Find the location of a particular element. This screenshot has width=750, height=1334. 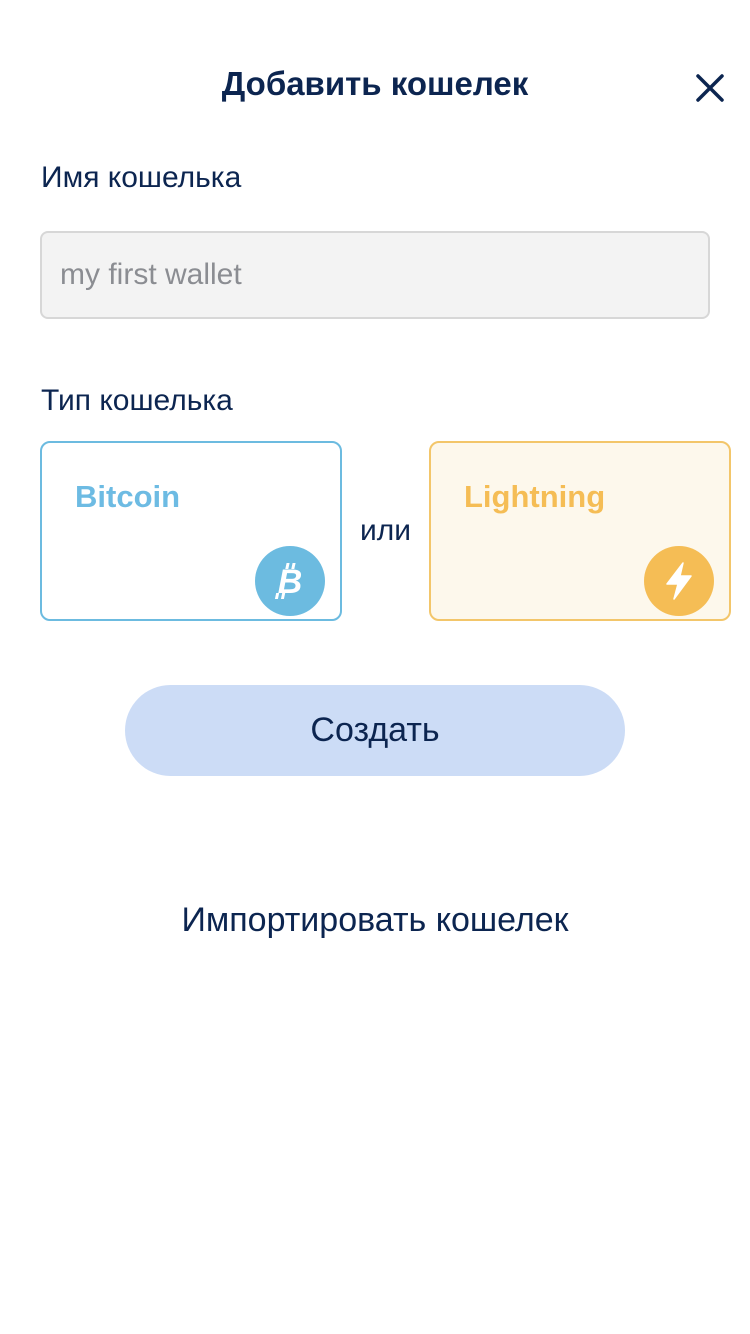

lightning-card-label: Lightning is located at coordinates (535, 496).